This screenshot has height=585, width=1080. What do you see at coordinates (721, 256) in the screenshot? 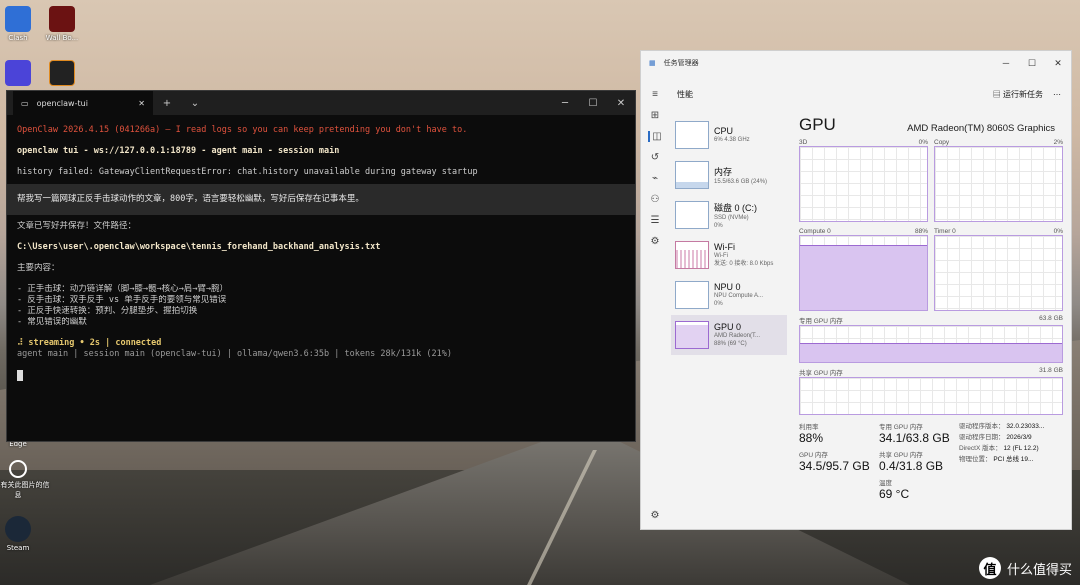
I see `device-sub: Wi-Fi` at bounding box center [721, 256].